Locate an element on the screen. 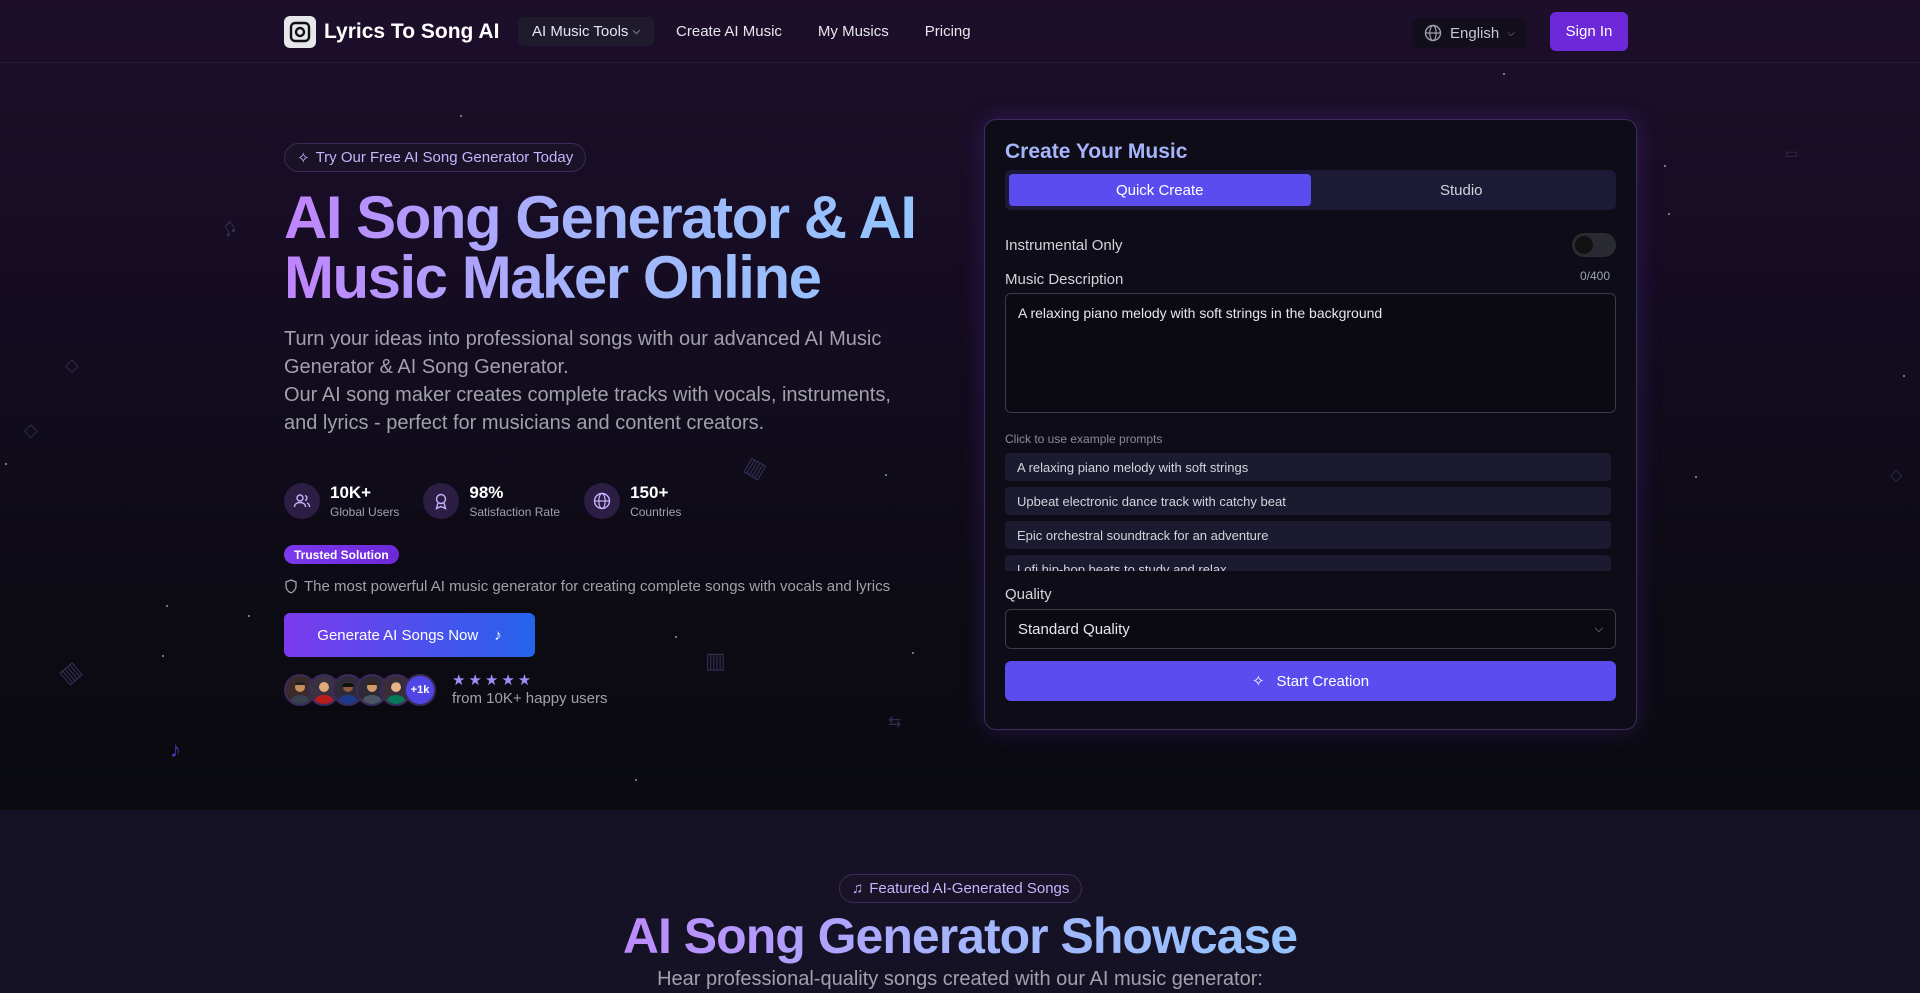  featured-songs-badge: ♫ Featured AI-Generated Songs is located at coordinates (961, 888).